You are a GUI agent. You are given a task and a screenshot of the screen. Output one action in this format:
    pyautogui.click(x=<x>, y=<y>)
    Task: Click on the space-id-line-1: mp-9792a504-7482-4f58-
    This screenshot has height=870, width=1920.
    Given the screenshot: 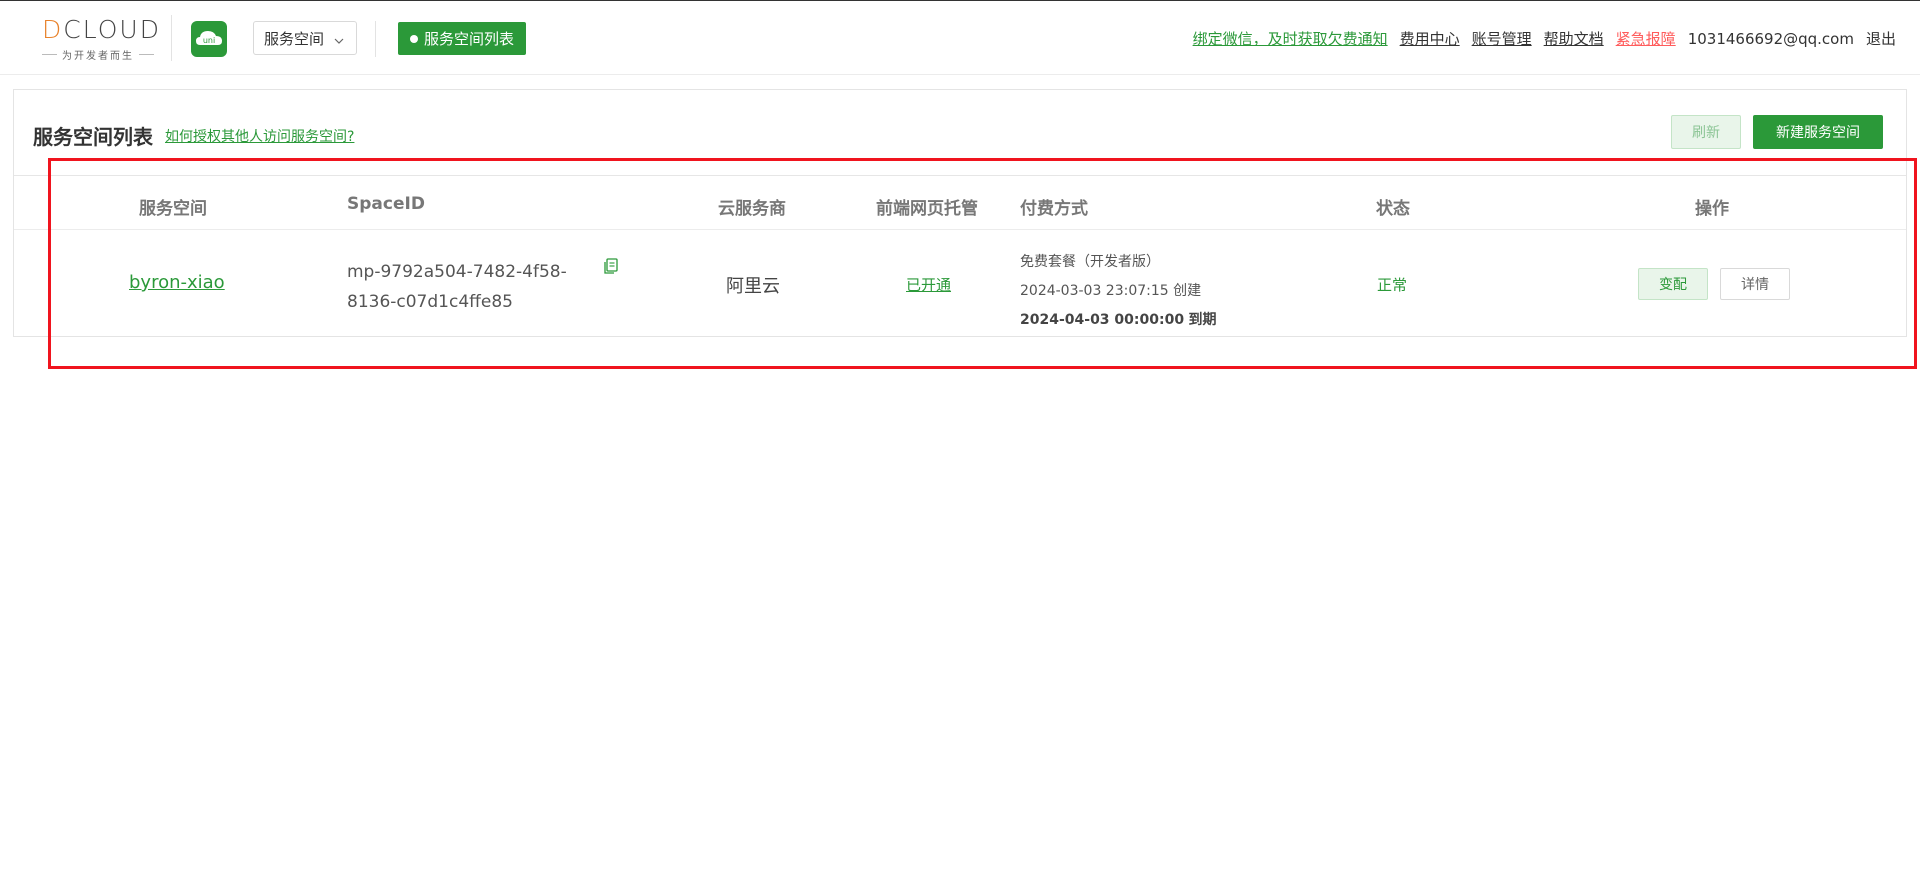 What is the action you would take?
    pyautogui.click(x=457, y=272)
    